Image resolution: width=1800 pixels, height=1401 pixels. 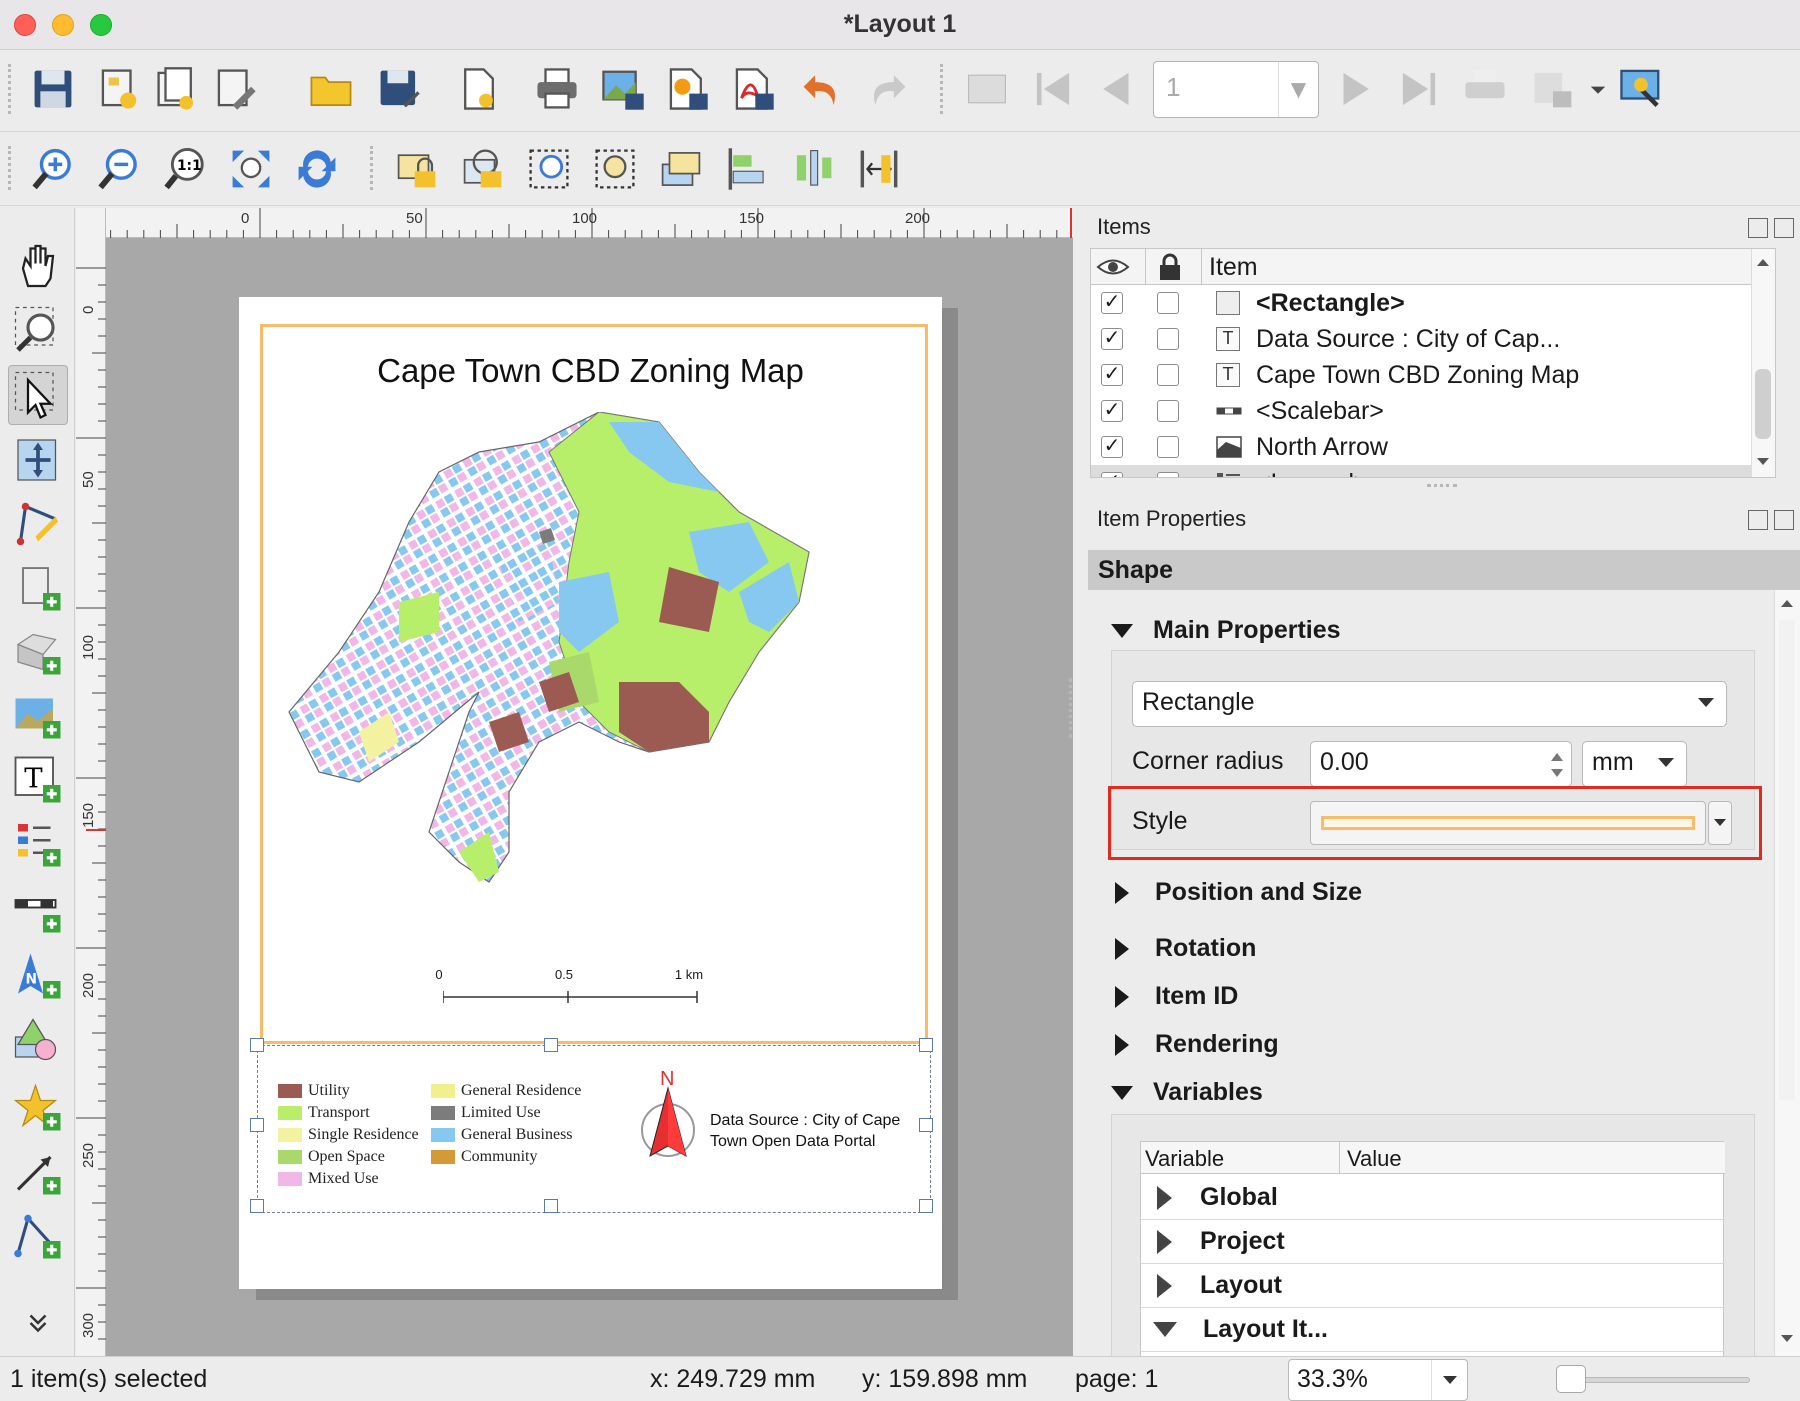 What do you see at coordinates (1184, 1159) in the screenshot?
I see `column-variable: Variable` at bounding box center [1184, 1159].